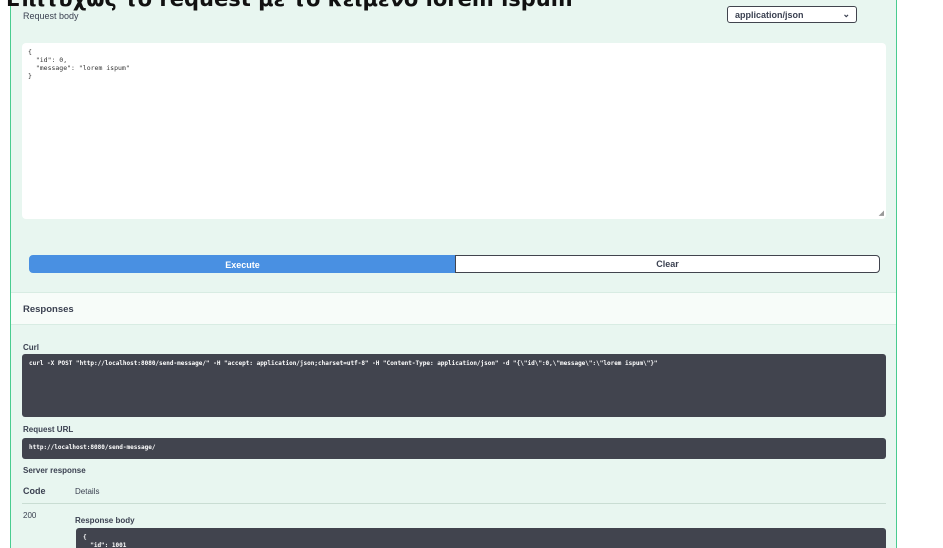  Describe the element at coordinates (769, 15) in the screenshot. I see `content-type-value: application/json` at that location.